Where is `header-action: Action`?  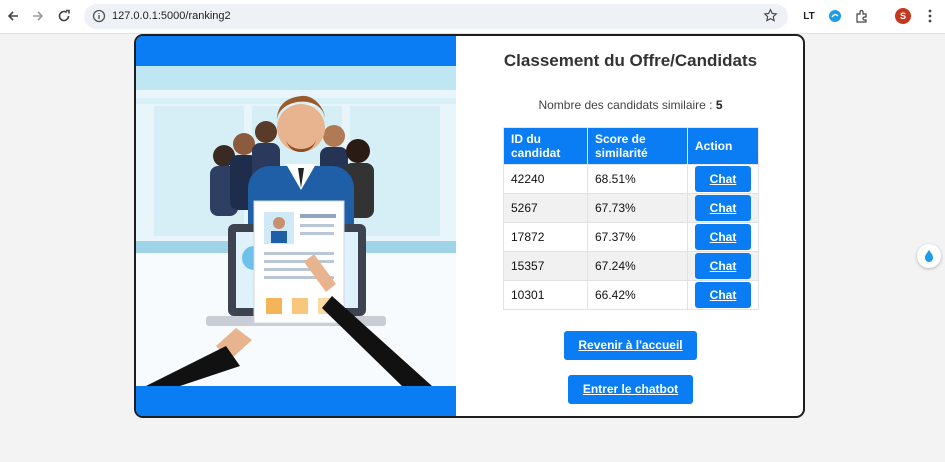
header-action: Action is located at coordinates (723, 146).